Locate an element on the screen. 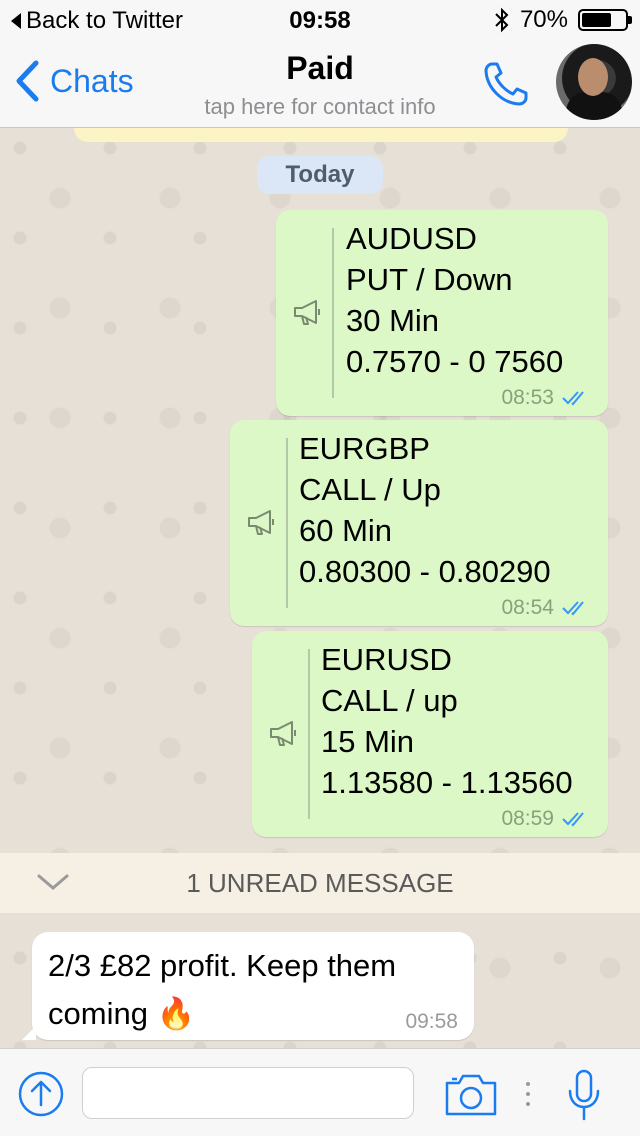 The height and width of the screenshot is (1136, 640). chevron-down-icon is located at coordinates (53, 882).